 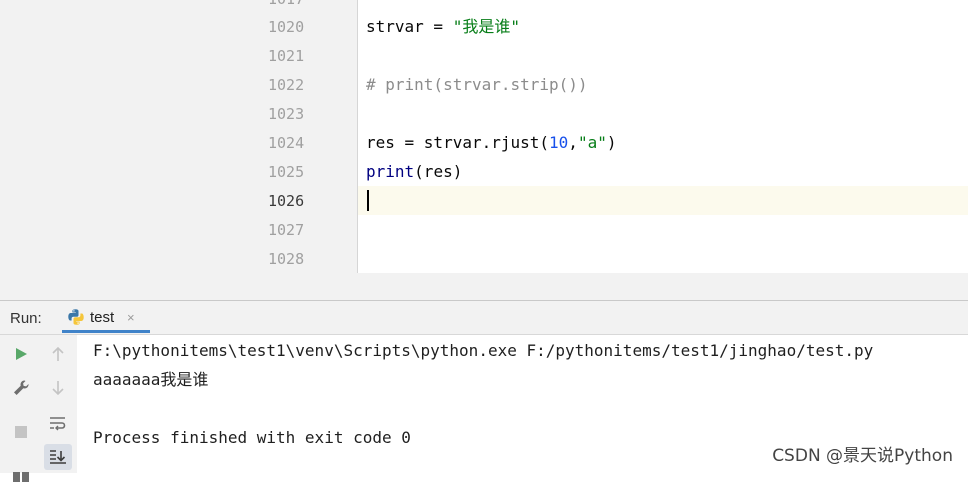 What do you see at coordinates (559, 142) in the screenshot?
I see `number-literal: 10` at bounding box center [559, 142].